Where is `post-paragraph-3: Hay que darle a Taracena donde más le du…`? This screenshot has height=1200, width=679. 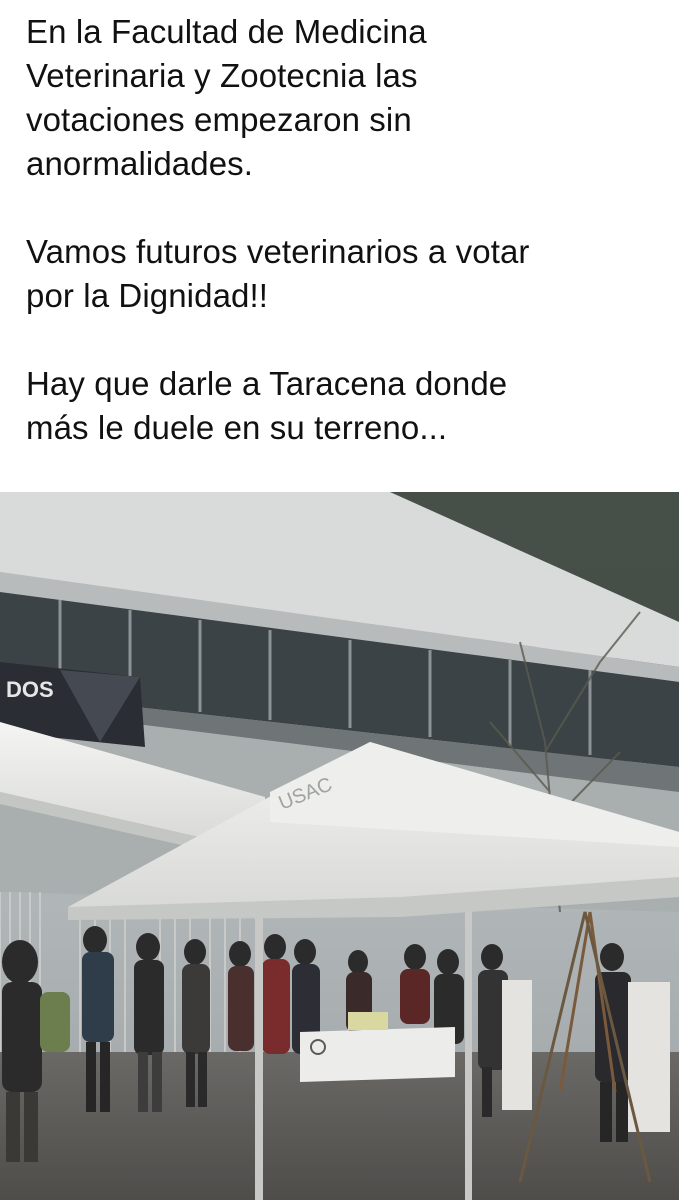 post-paragraph-3: Hay que darle a Taracena donde más le du… is located at coordinates (267, 405).